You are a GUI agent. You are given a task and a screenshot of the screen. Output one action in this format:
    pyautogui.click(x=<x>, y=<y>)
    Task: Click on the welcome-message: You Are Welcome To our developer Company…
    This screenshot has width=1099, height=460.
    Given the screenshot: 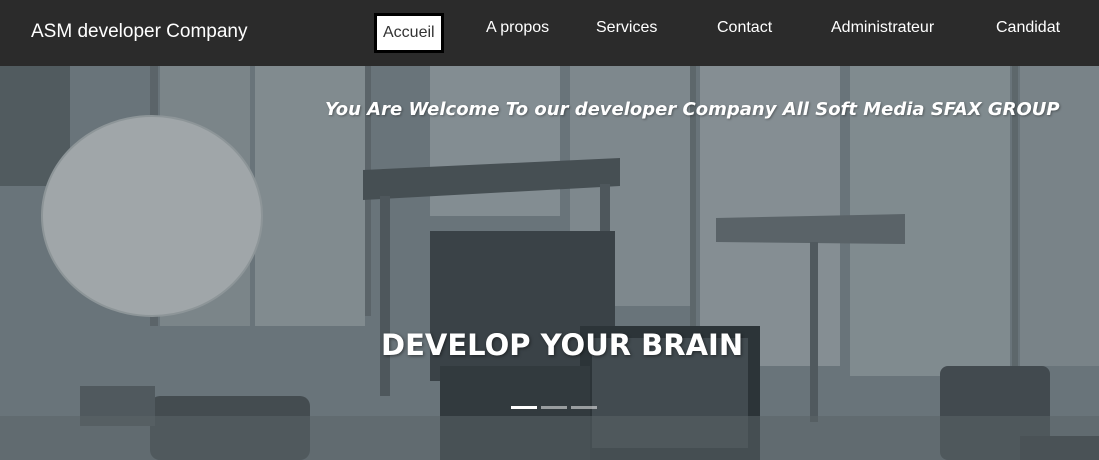 What is the action you would take?
    pyautogui.click(x=692, y=109)
    